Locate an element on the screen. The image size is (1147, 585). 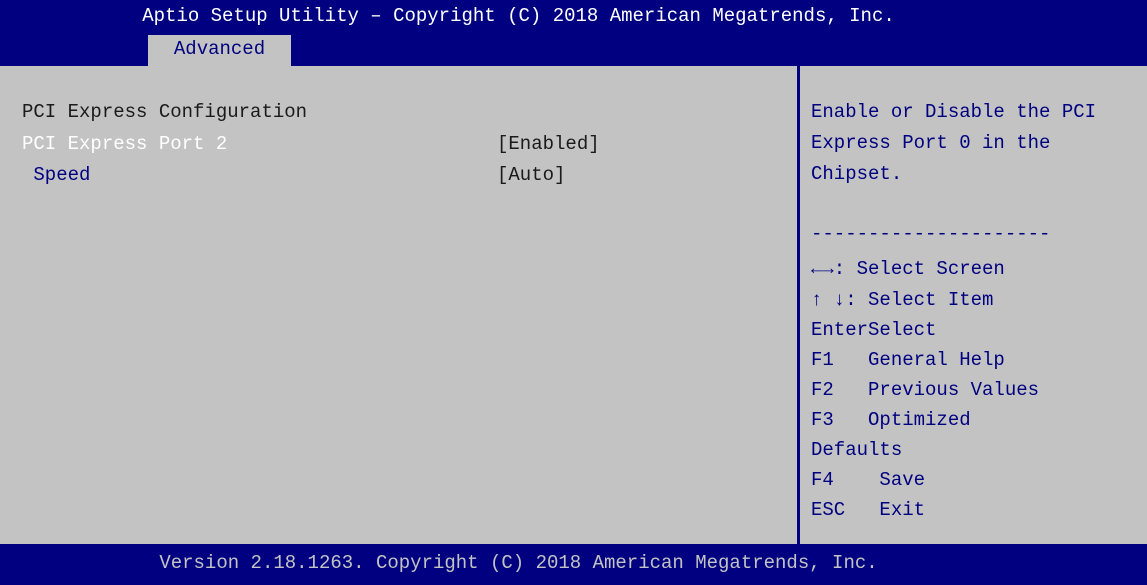
key-hint-esc: ESC Exit is located at coordinates (868, 510).